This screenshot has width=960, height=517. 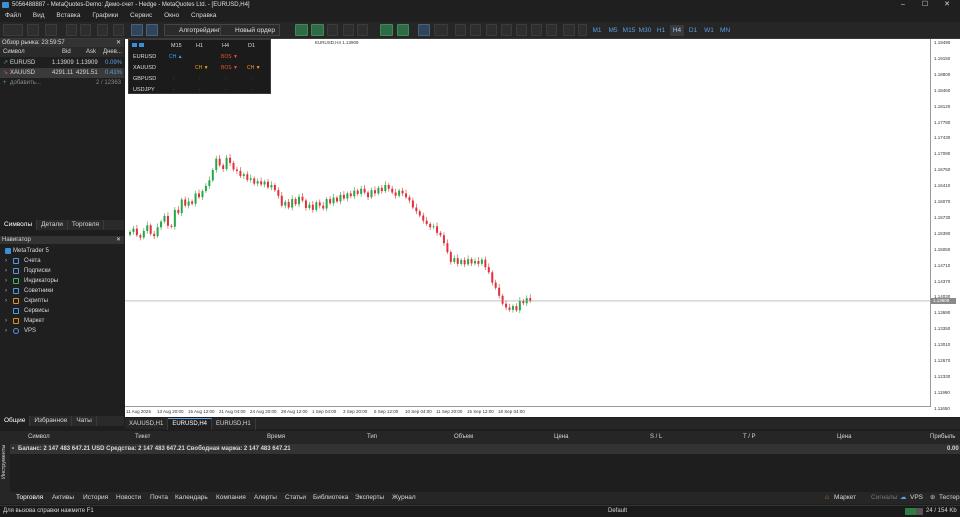 What do you see at coordinates (617, 511) in the screenshot?
I see `profile-name: Default` at bounding box center [617, 511].